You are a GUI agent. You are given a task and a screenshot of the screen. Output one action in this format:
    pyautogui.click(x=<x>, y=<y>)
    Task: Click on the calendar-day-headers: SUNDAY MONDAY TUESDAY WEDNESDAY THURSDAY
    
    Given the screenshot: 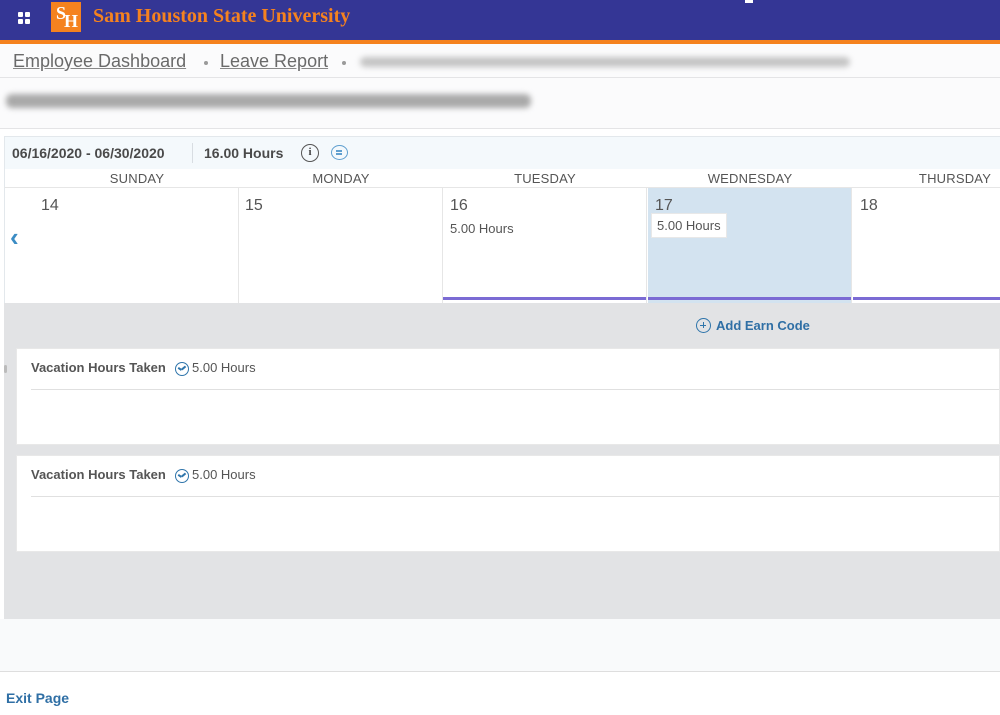 What is the action you would take?
    pyautogui.click(x=502, y=178)
    